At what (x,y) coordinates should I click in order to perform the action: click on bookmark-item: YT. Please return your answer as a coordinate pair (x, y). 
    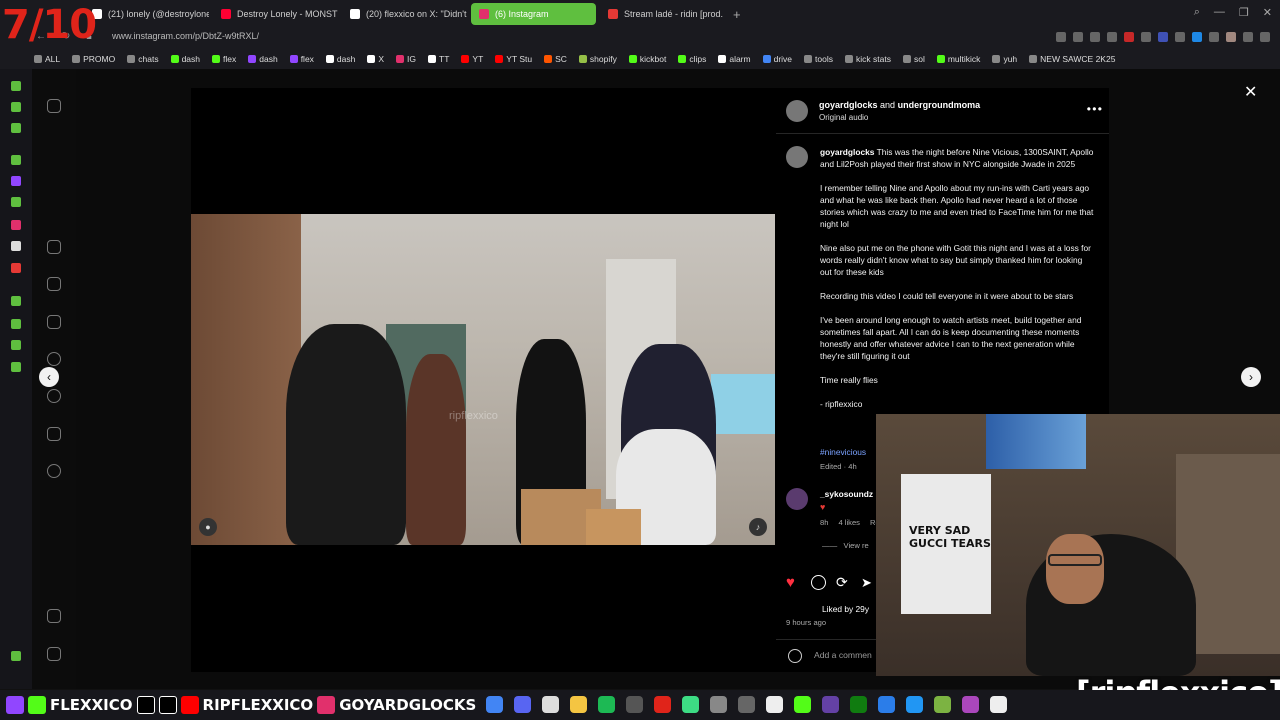
    Looking at the image, I should click on (472, 59).